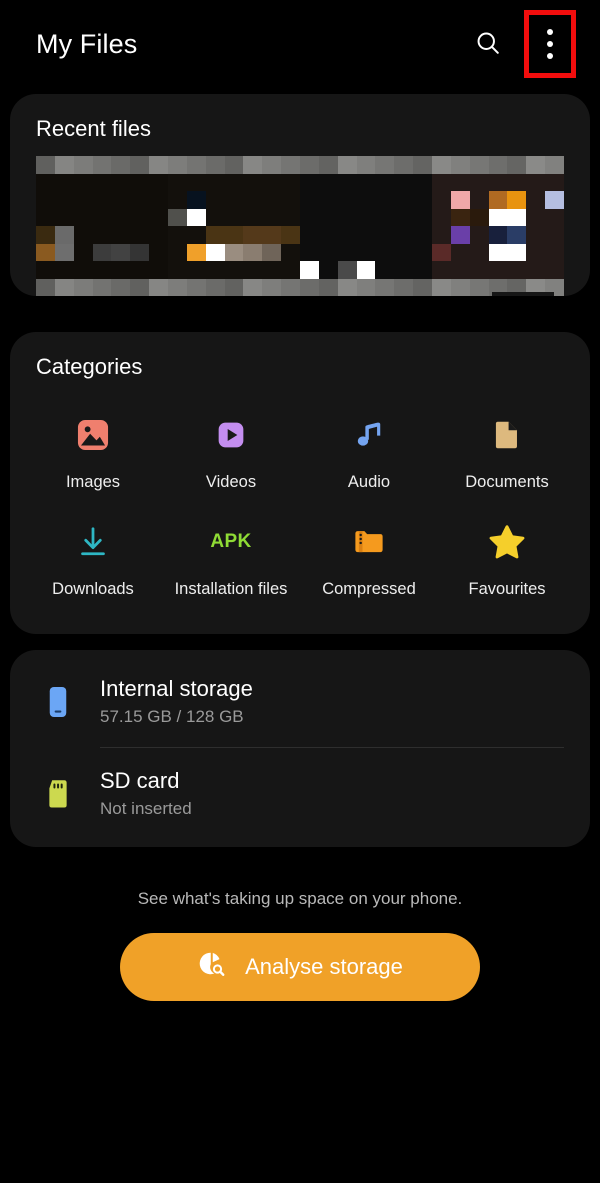  I want to click on analyse-storage-label: Analyse storage, so click(324, 967).